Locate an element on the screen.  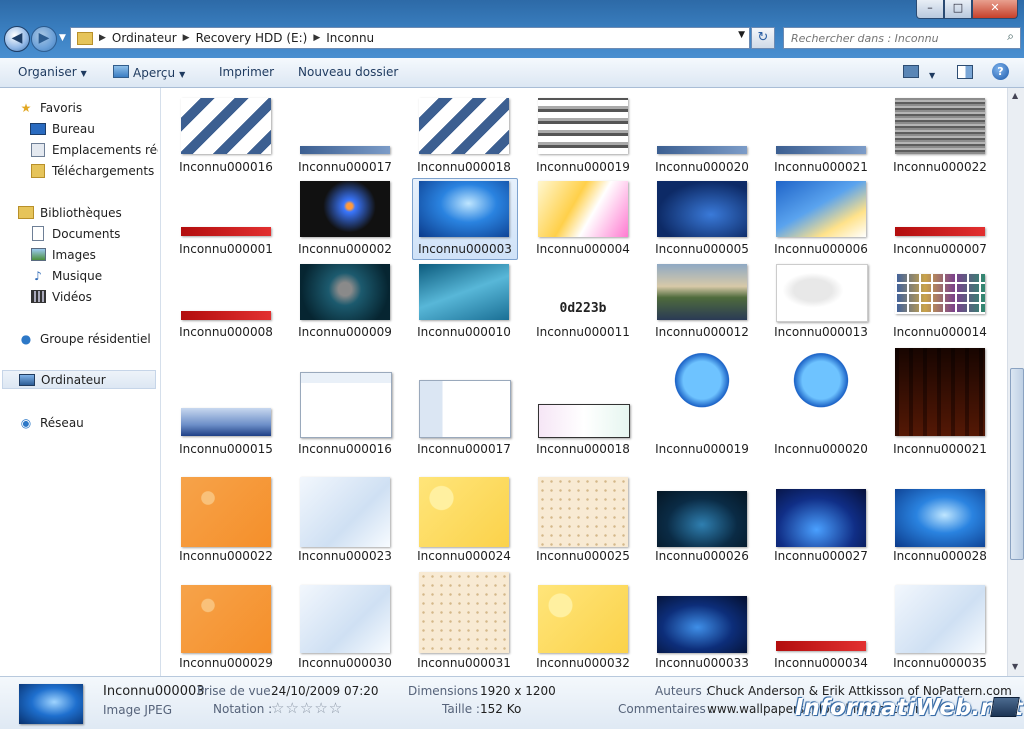
nav-homegroup: ● Groupe résidentiel is located at coordinates (88, 338).